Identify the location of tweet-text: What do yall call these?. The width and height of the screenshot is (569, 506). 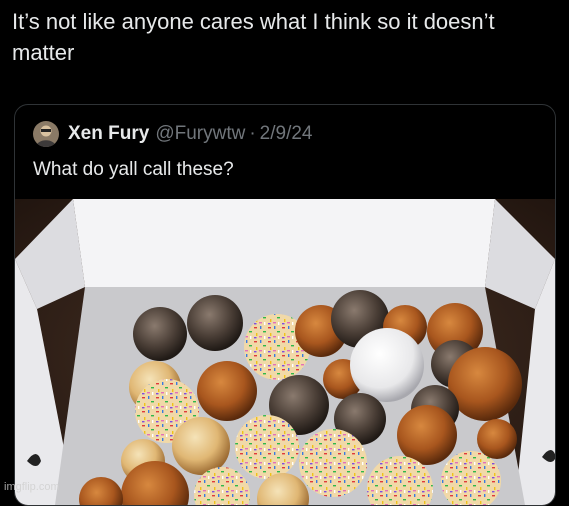
(133, 169).